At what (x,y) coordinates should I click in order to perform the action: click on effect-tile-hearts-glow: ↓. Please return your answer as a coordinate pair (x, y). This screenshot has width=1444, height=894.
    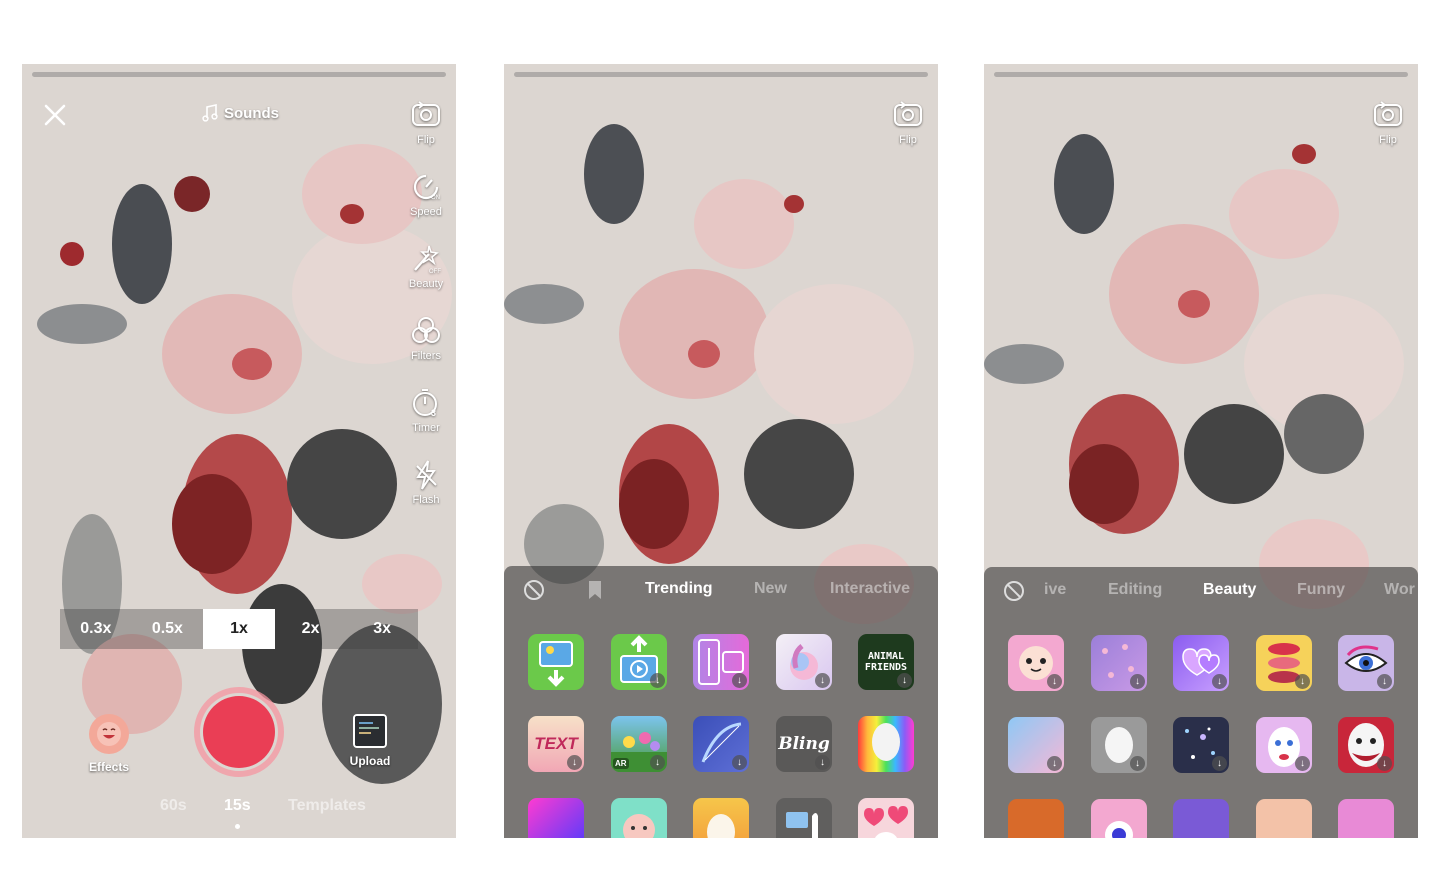
    Looking at the image, I should click on (1201, 663).